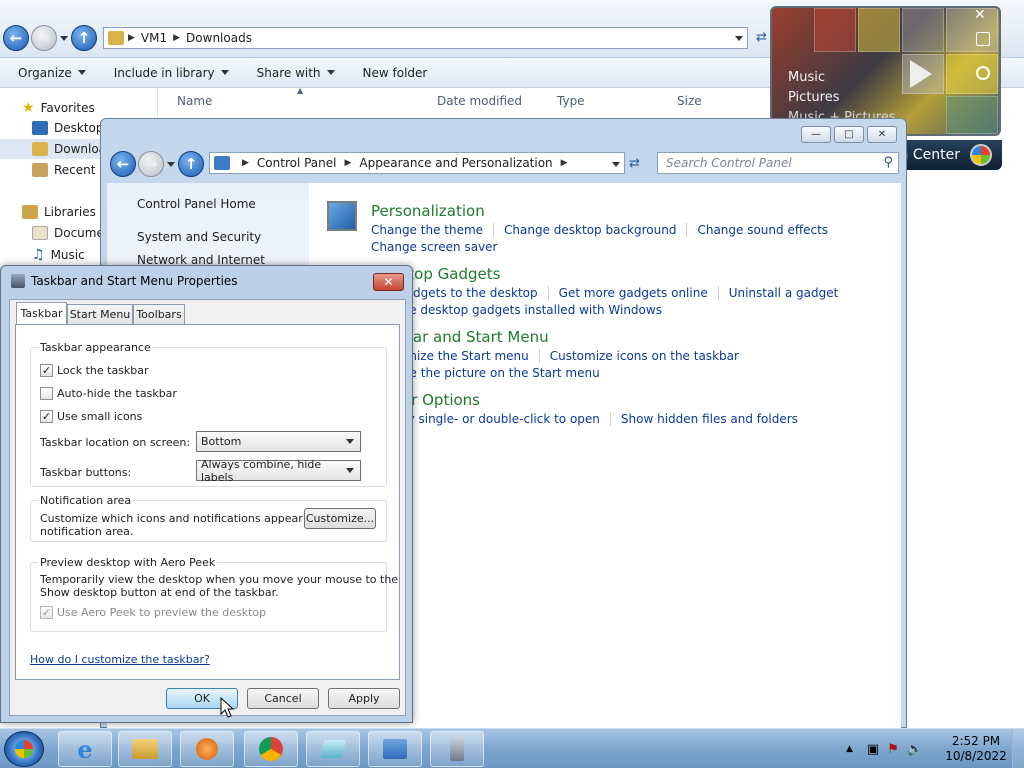 Image resolution: width=1024 pixels, height=768 pixels. Describe the element at coordinates (689, 101) in the screenshot. I see `column-size: Size` at that location.